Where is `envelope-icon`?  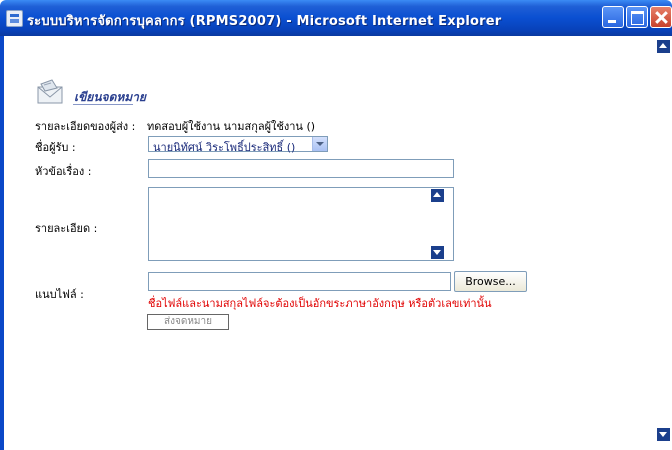 envelope-icon is located at coordinates (50, 91).